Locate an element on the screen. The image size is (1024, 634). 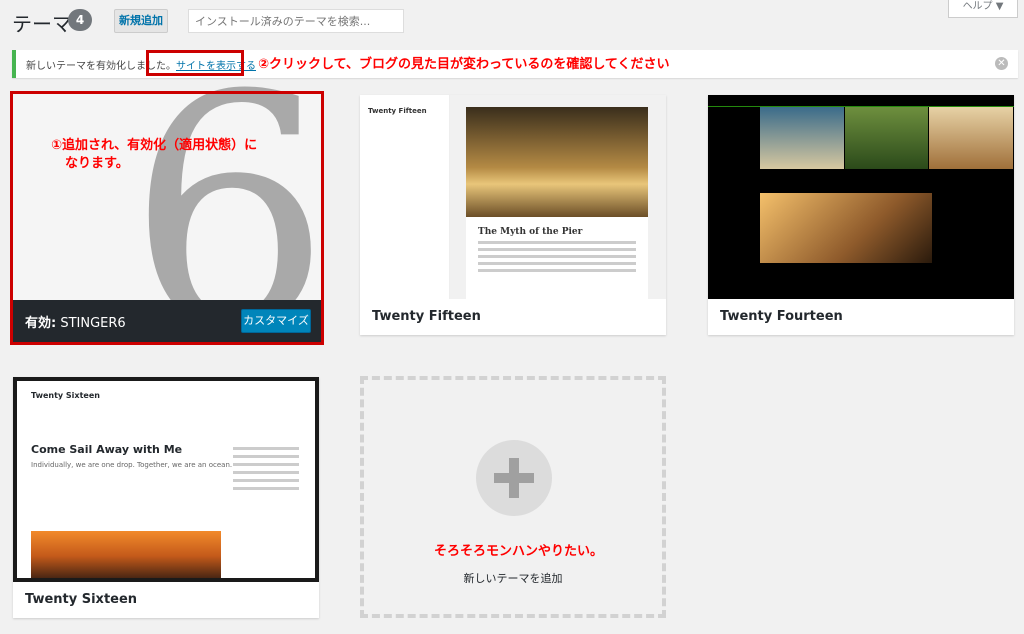
theme-name: Twenty Fifteen is located at coordinates (426, 316).